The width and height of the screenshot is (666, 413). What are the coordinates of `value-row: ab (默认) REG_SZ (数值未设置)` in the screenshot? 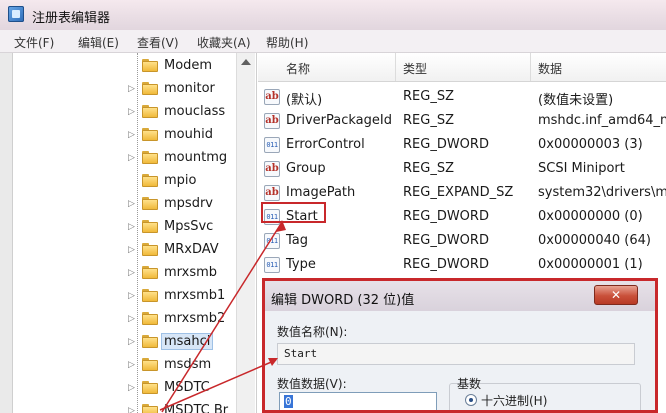 It's located at (462, 97).